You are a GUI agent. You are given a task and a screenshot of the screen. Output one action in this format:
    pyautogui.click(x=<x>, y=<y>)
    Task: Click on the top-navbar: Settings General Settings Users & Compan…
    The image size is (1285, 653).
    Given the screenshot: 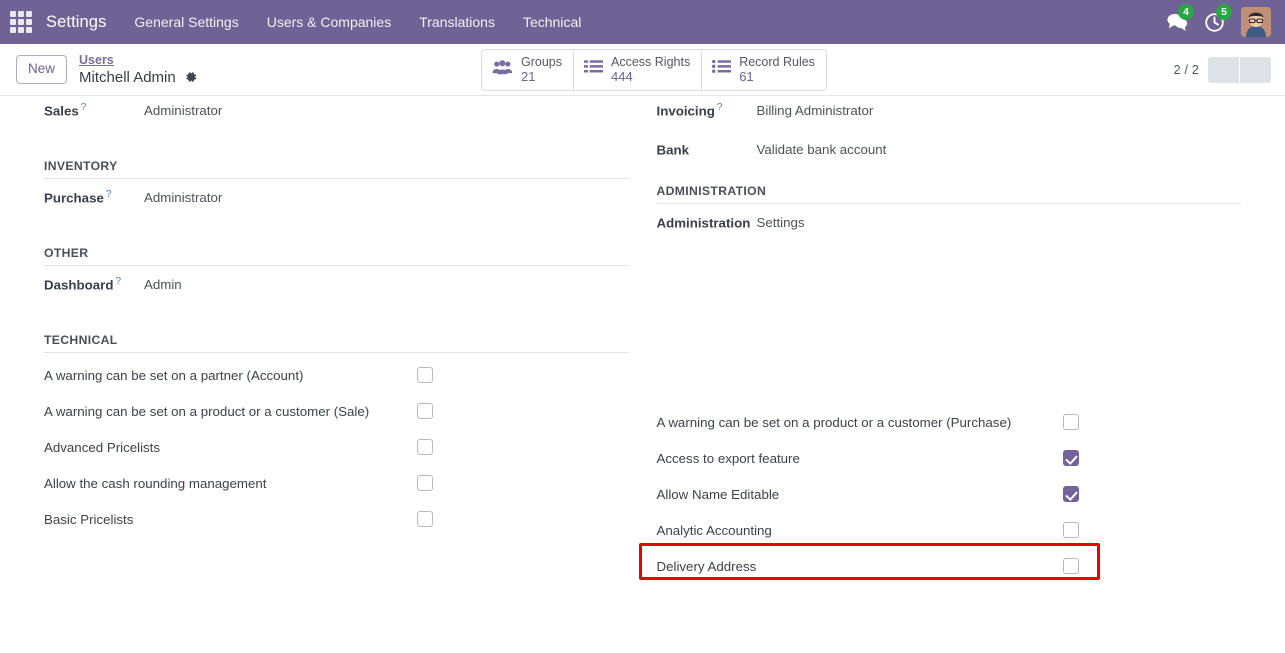 What is the action you would take?
    pyautogui.click(x=642, y=22)
    